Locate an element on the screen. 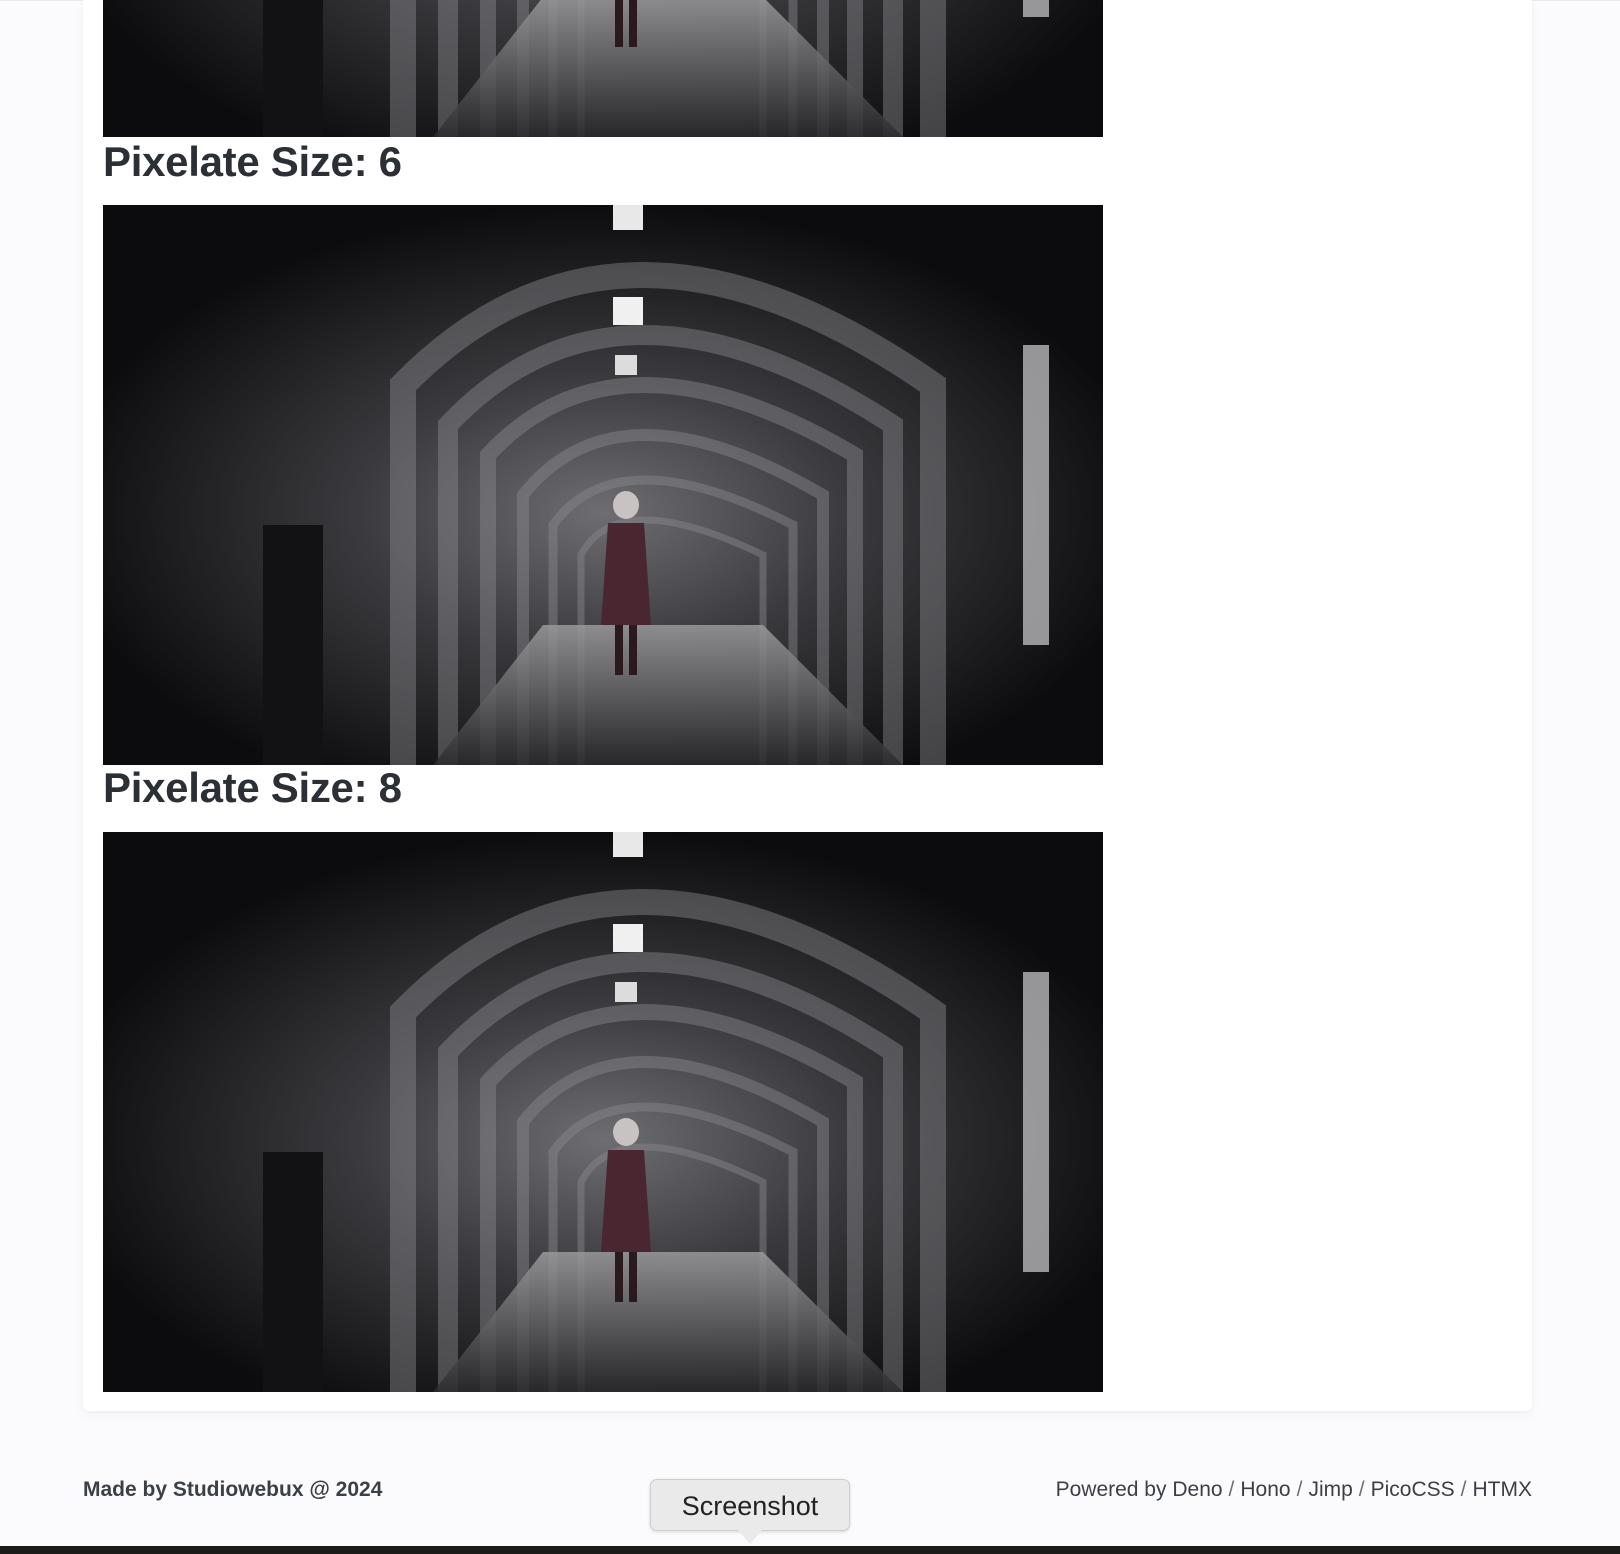 The height and width of the screenshot is (1554, 1620). result-image-previous is located at coordinates (603, 68).